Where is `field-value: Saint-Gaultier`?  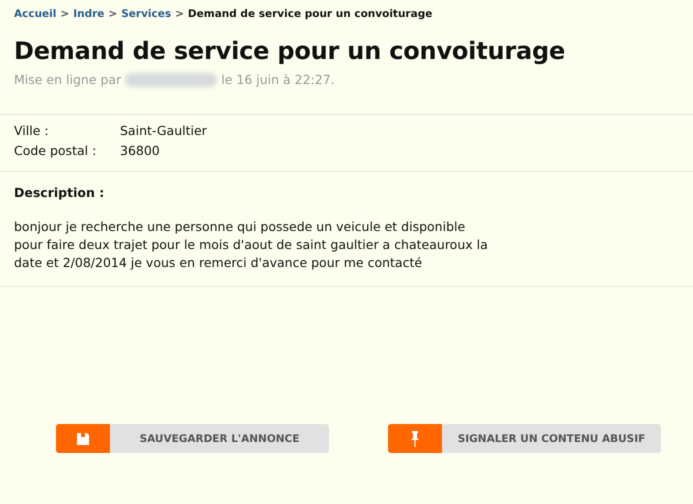
field-value: Saint-Gaultier is located at coordinates (163, 131).